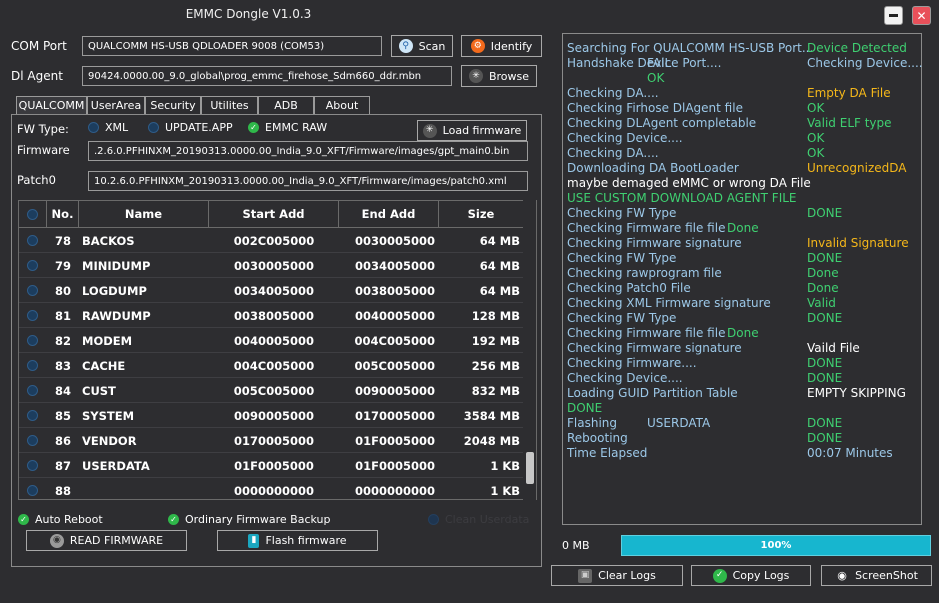  What do you see at coordinates (627, 575) in the screenshot?
I see `clear-logs-label: Clear Logs` at bounding box center [627, 575].